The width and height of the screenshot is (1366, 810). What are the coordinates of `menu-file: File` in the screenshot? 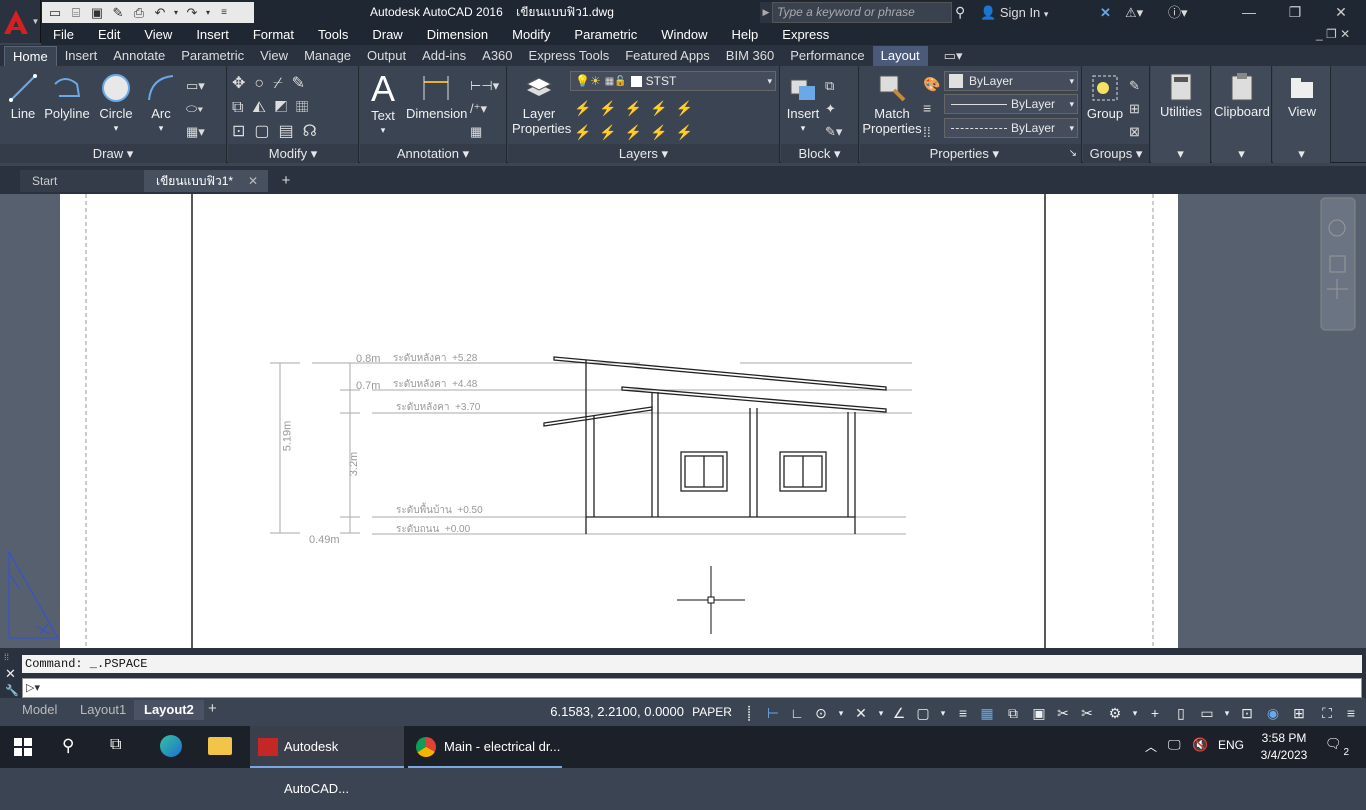 It's located at (63, 35).